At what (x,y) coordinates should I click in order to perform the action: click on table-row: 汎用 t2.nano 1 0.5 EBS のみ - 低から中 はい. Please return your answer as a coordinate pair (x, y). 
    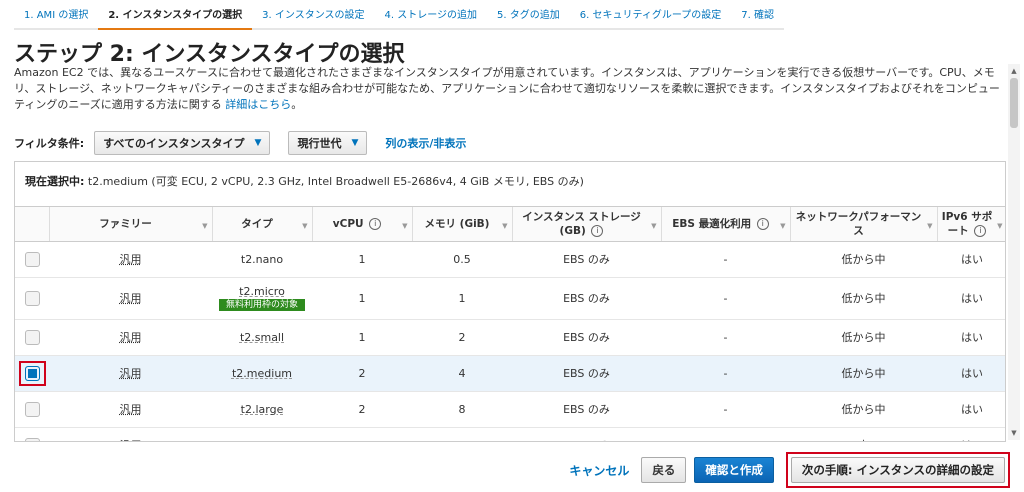
    Looking at the image, I should click on (510, 259).